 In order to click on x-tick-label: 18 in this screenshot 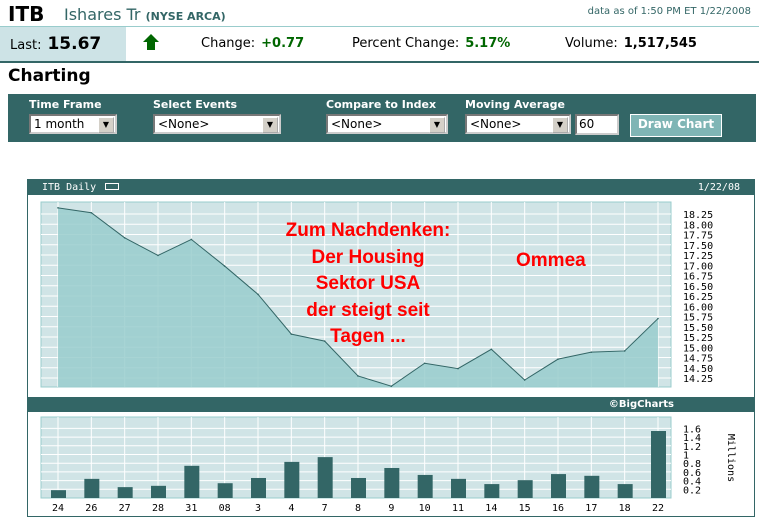, I will do `click(625, 508)`.